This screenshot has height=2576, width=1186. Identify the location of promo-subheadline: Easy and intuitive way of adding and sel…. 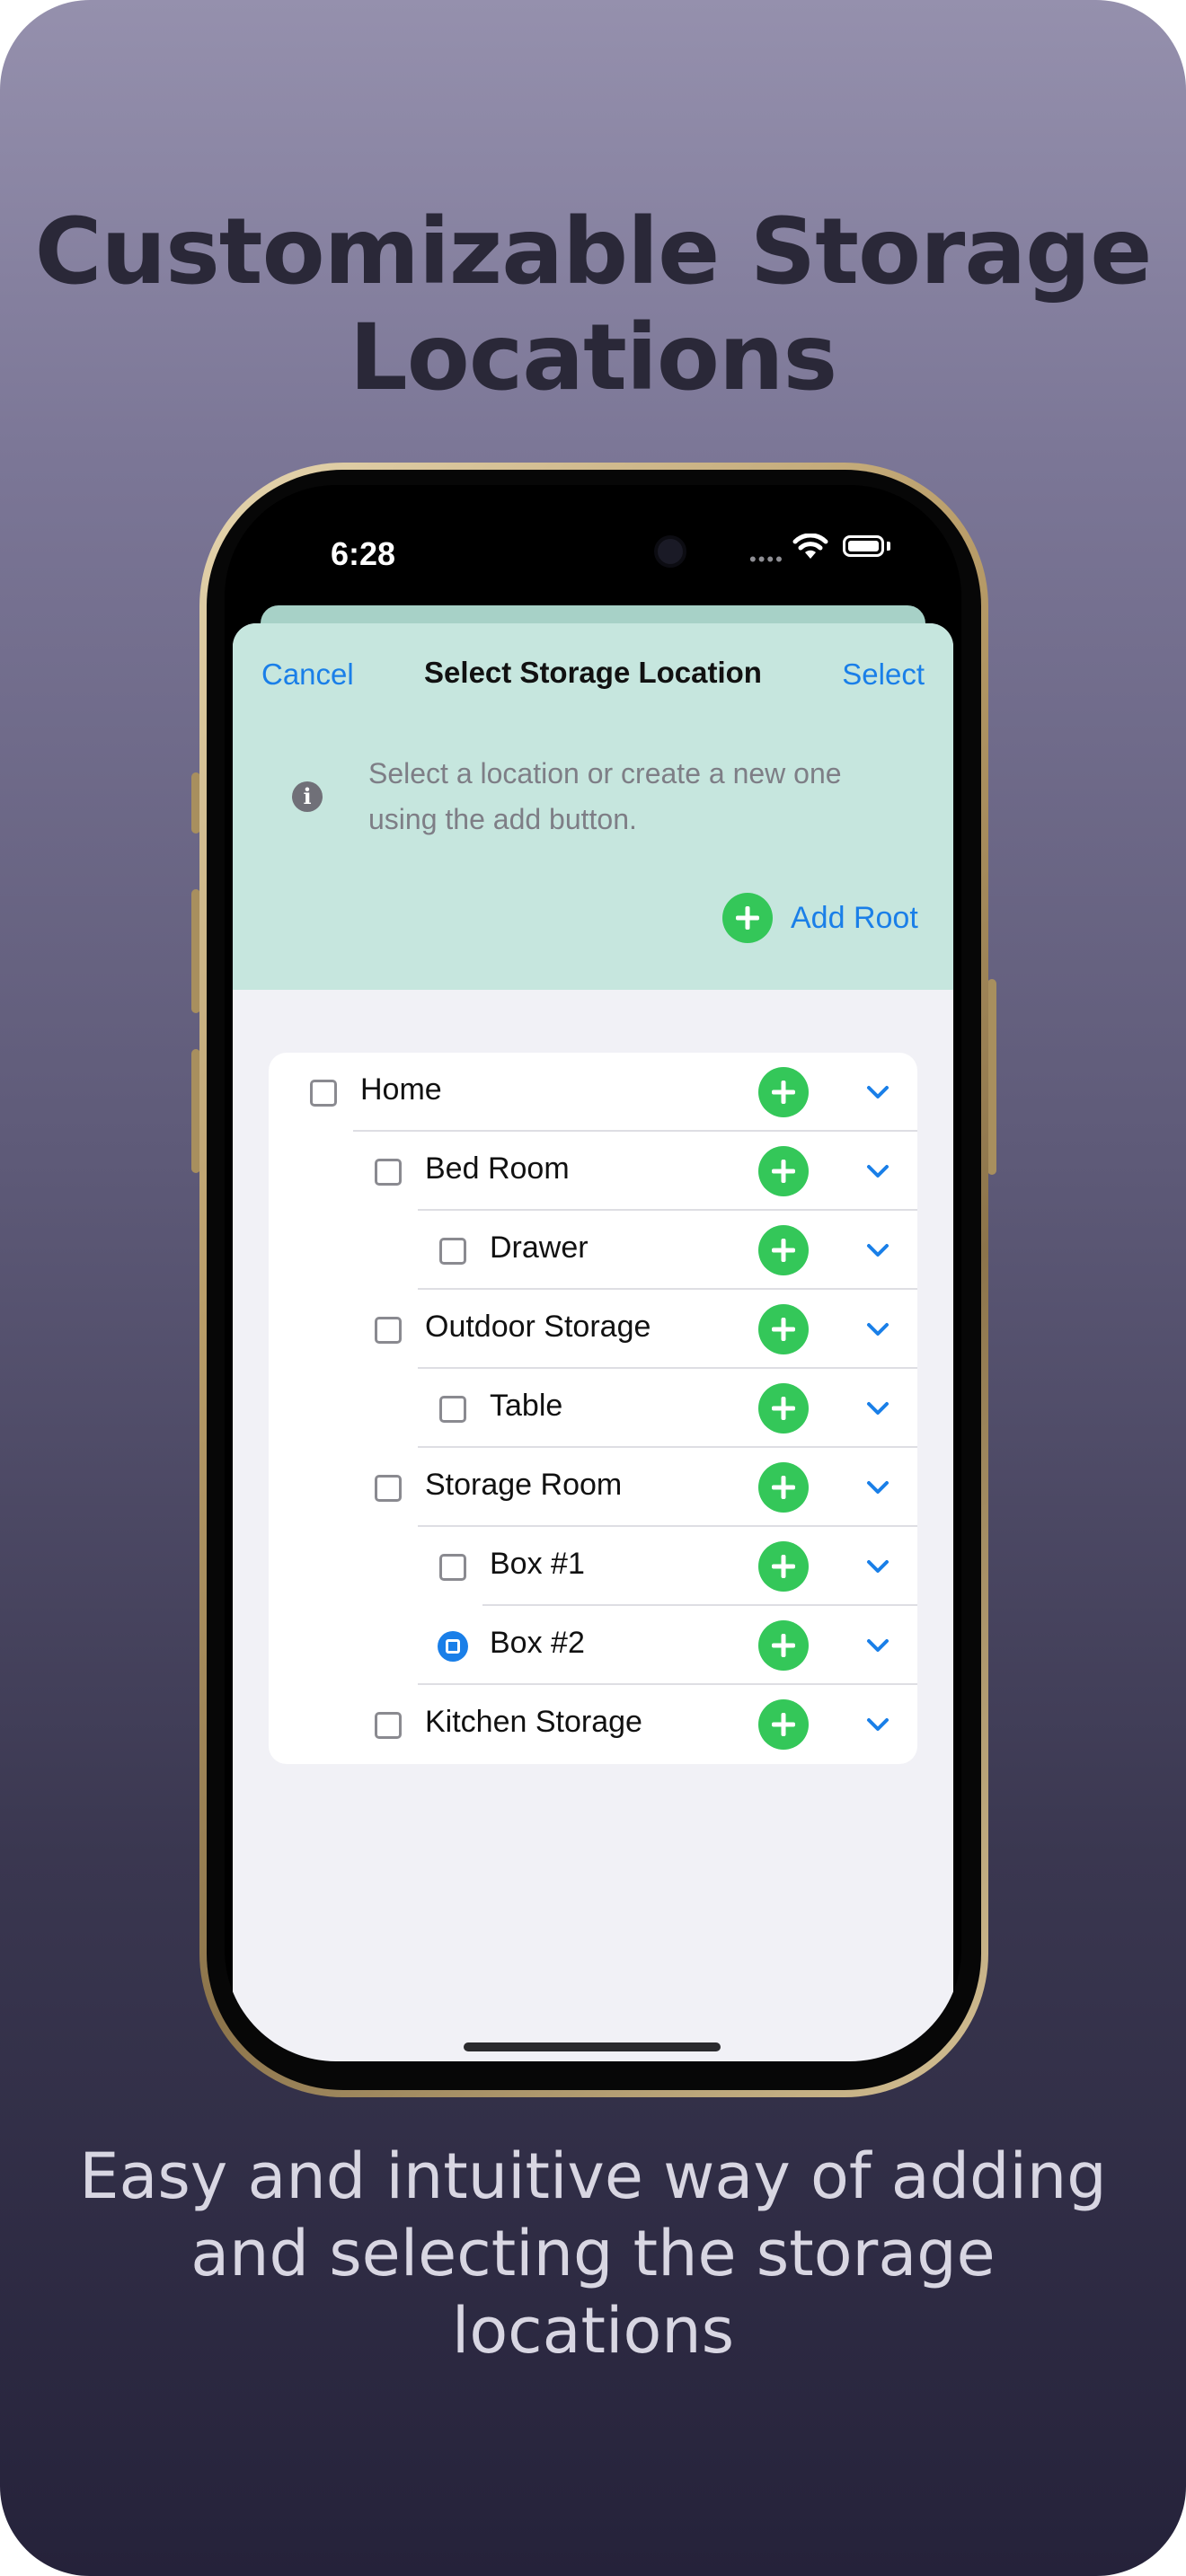
(593, 2253).